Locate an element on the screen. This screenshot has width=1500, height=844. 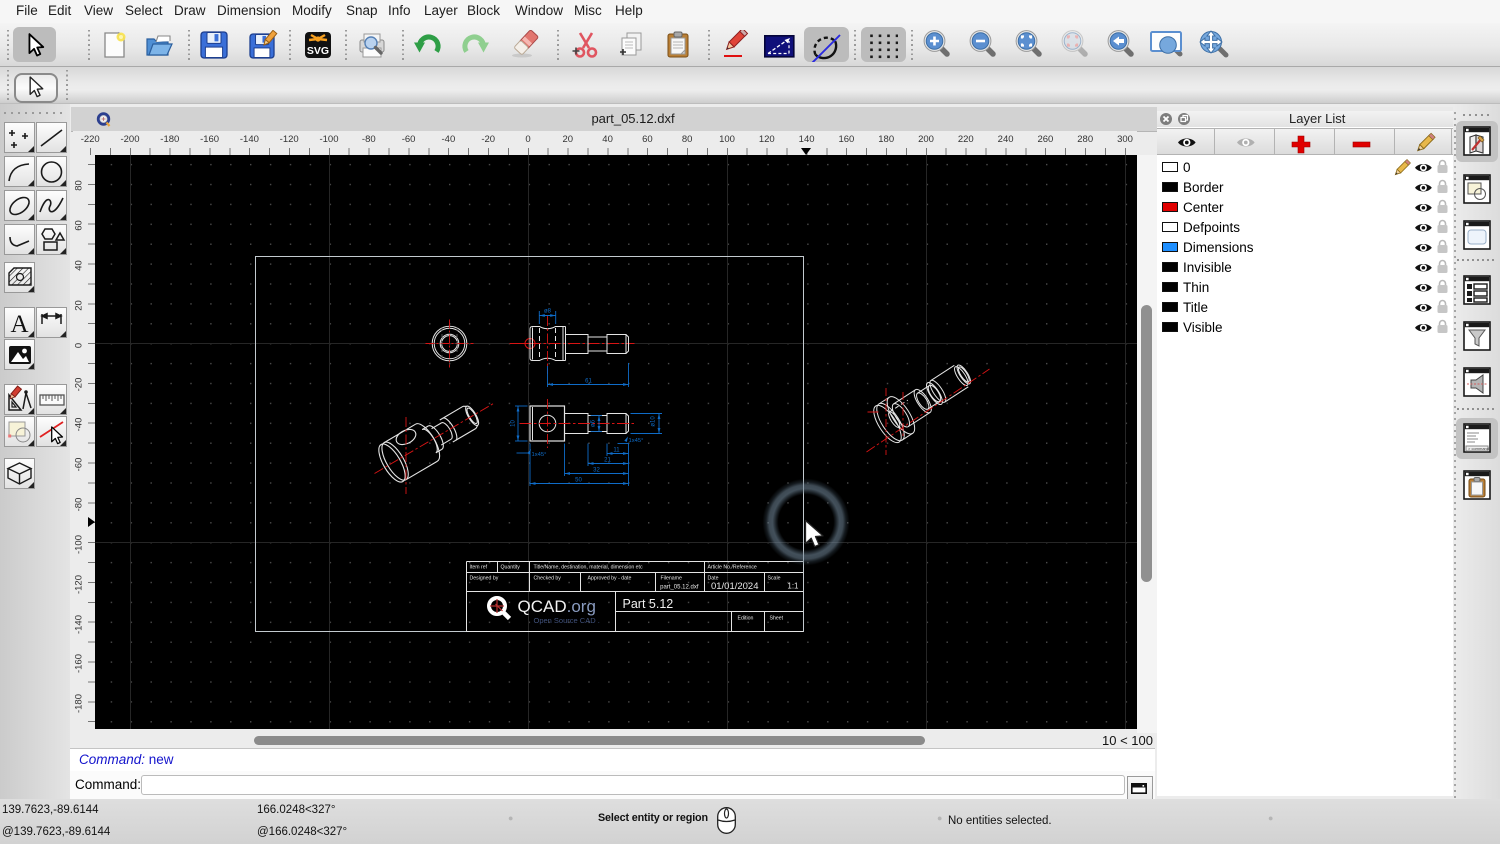
svg-text: 32 is located at coordinates (596, 471).